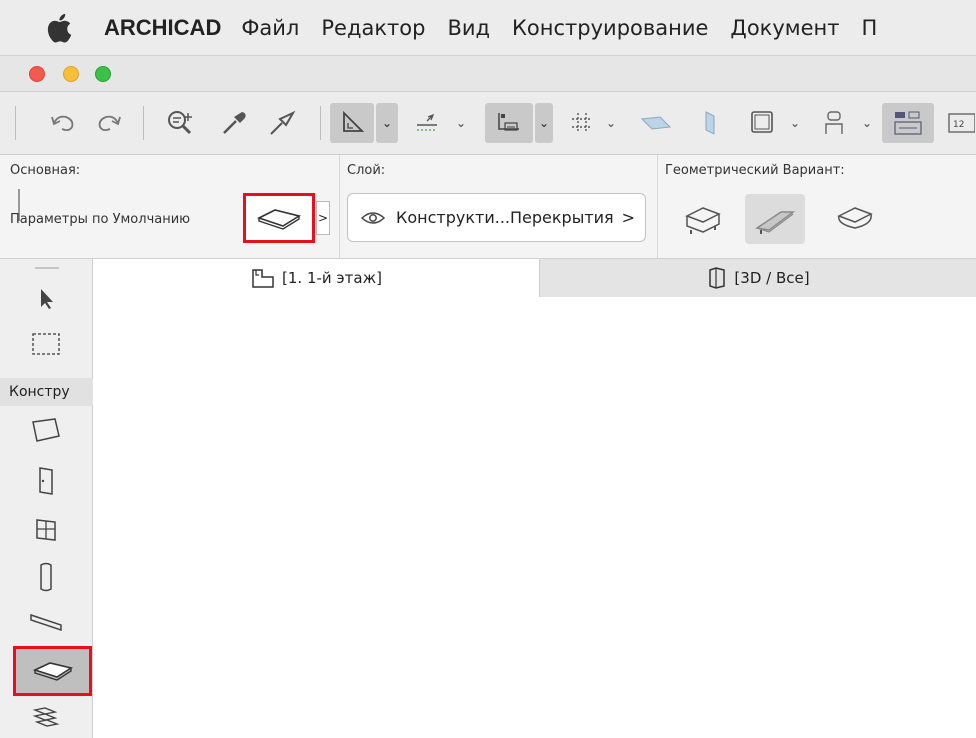  What do you see at coordinates (47, 268) in the screenshot?
I see `toolbox-grip` at bounding box center [47, 268].